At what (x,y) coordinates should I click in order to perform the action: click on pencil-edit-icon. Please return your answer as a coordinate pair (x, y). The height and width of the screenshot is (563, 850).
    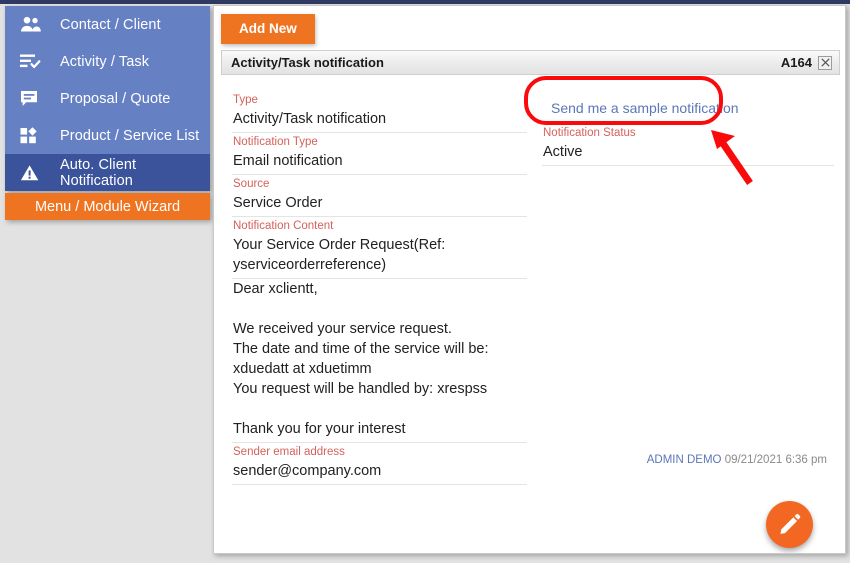
    Looking at the image, I should click on (789, 524).